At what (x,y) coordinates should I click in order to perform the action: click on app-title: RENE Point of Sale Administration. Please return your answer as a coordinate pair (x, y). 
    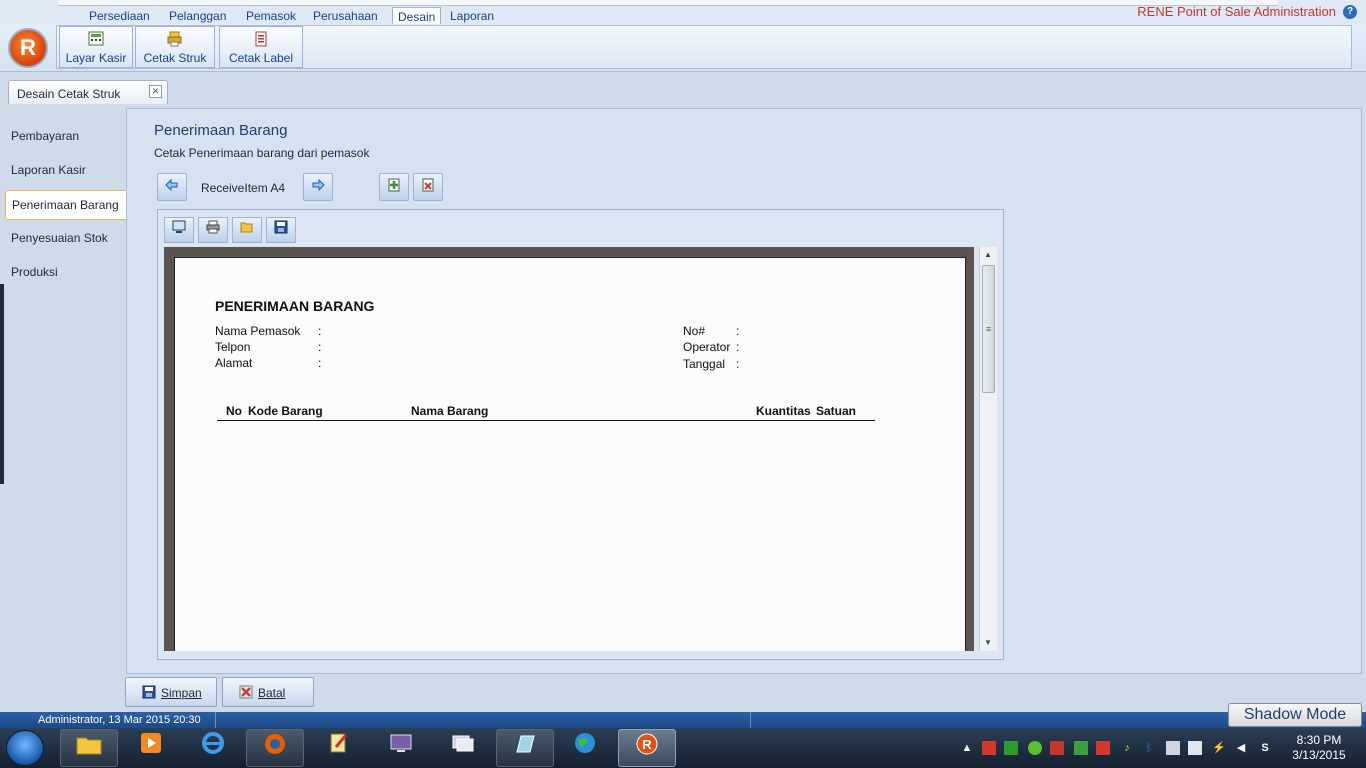
    Looking at the image, I should click on (1236, 11).